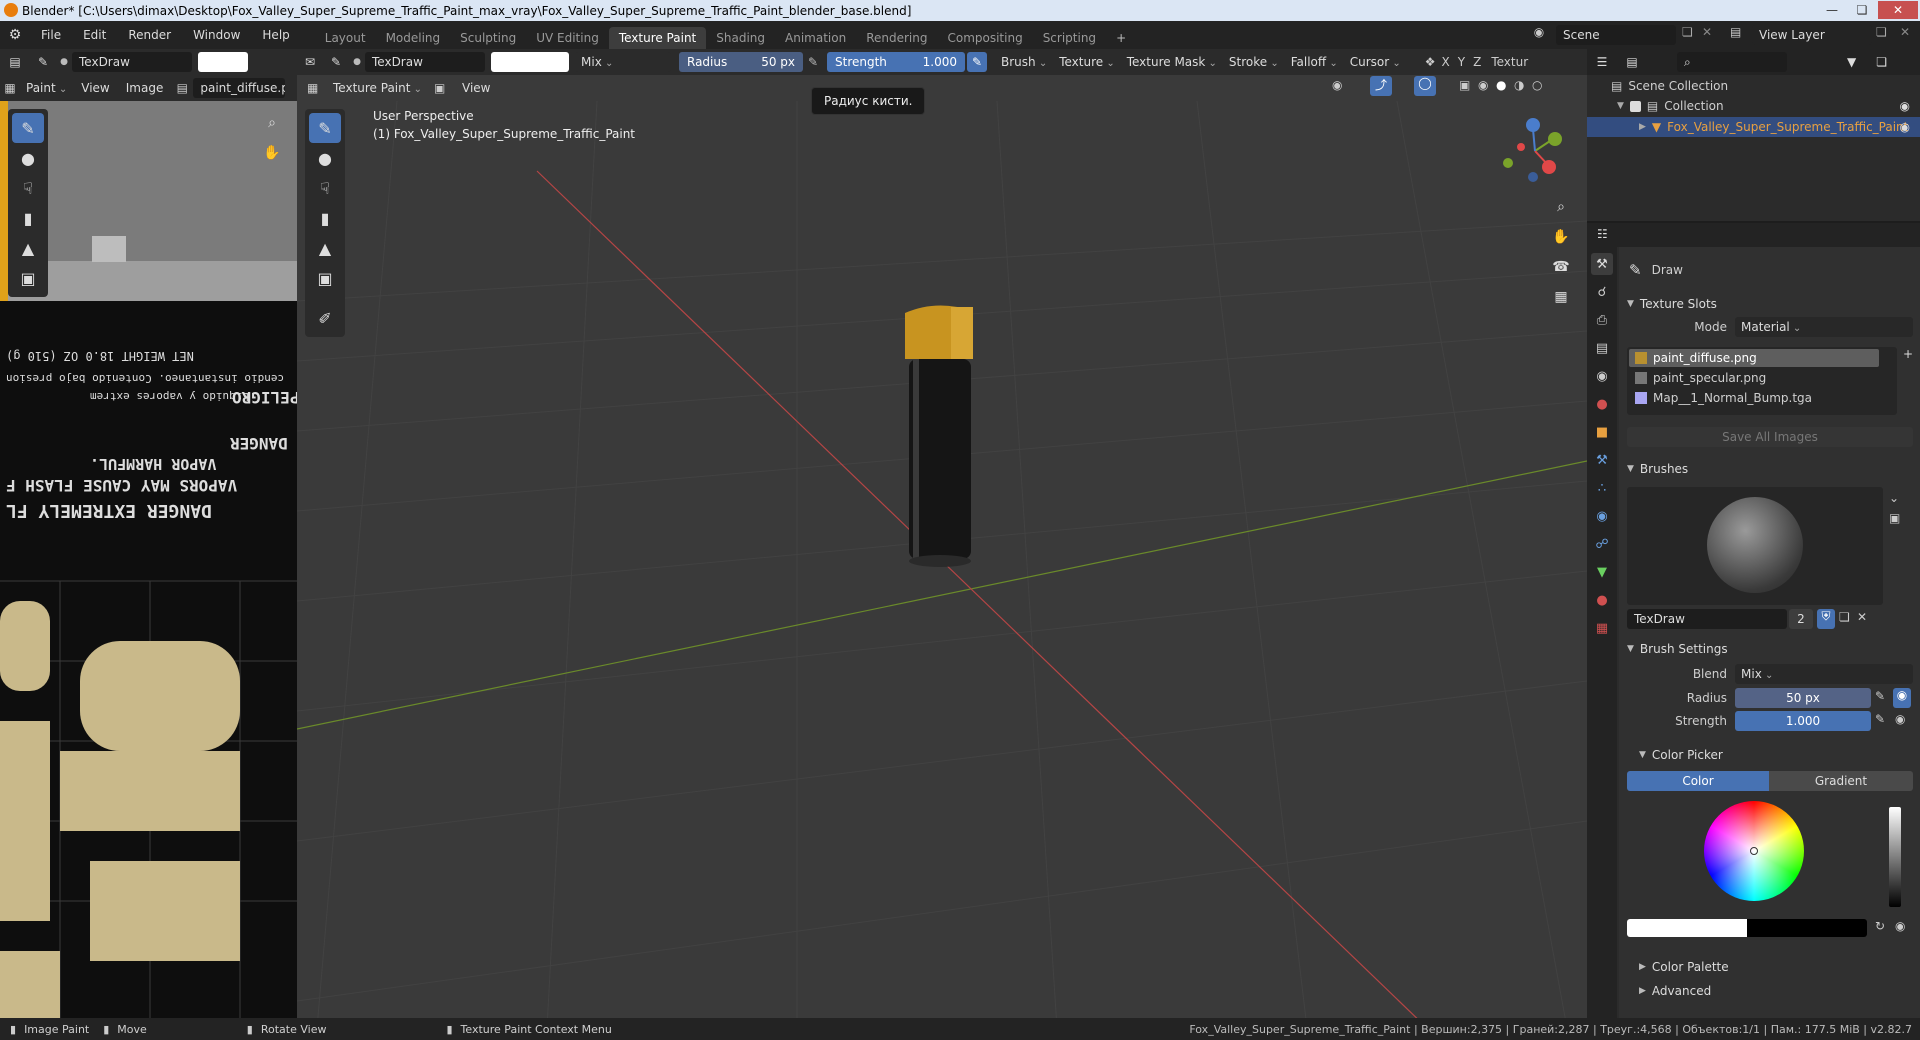  What do you see at coordinates (345, 38) in the screenshot?
I see `tab-layout: Layout` at bounding box center [345, 38].